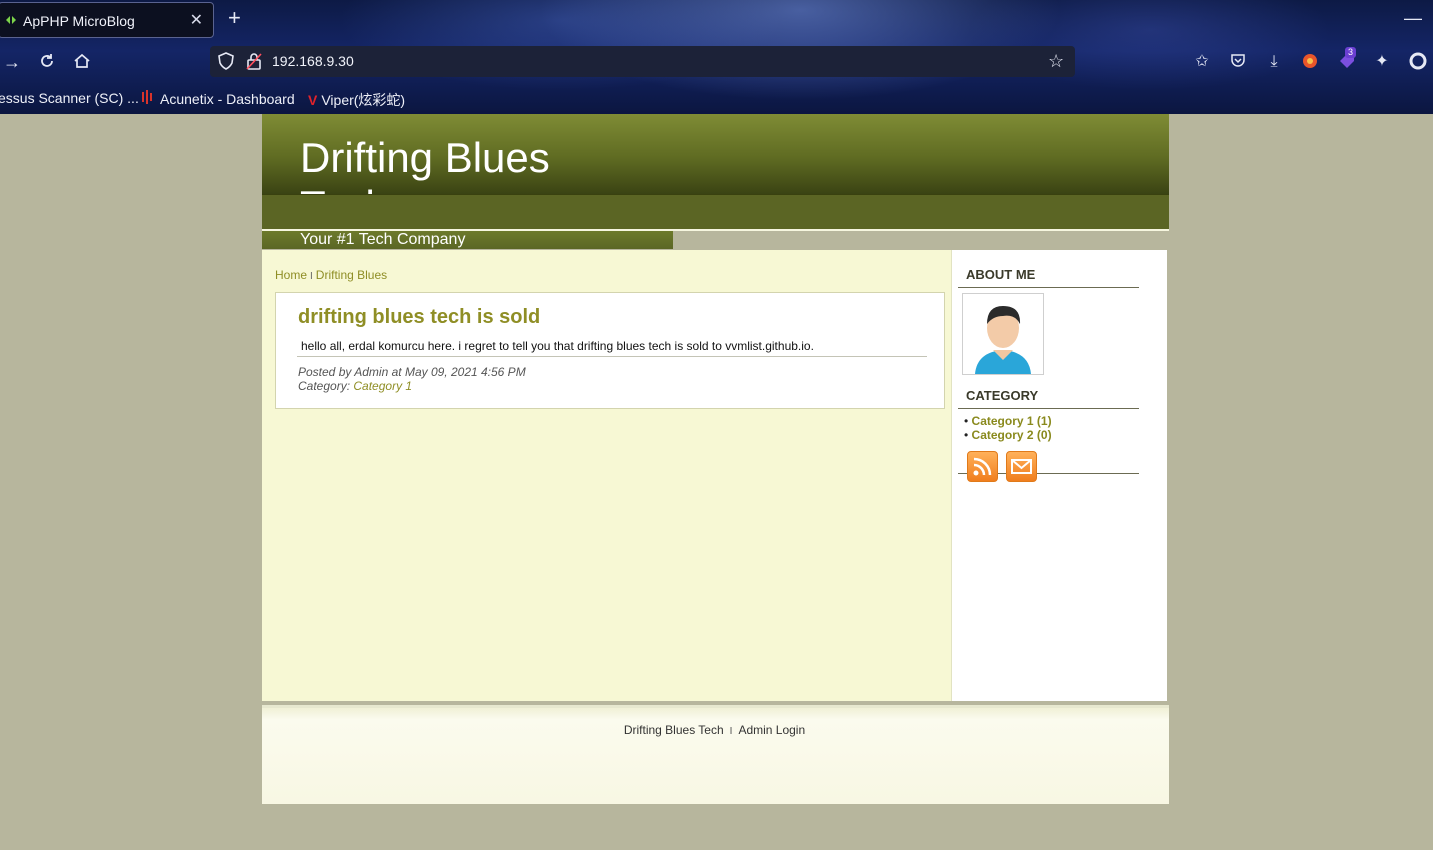 This screenshot has width=1433, height=850. I want to click on post-title: drifting blues tech is sold, so click(419, 317).